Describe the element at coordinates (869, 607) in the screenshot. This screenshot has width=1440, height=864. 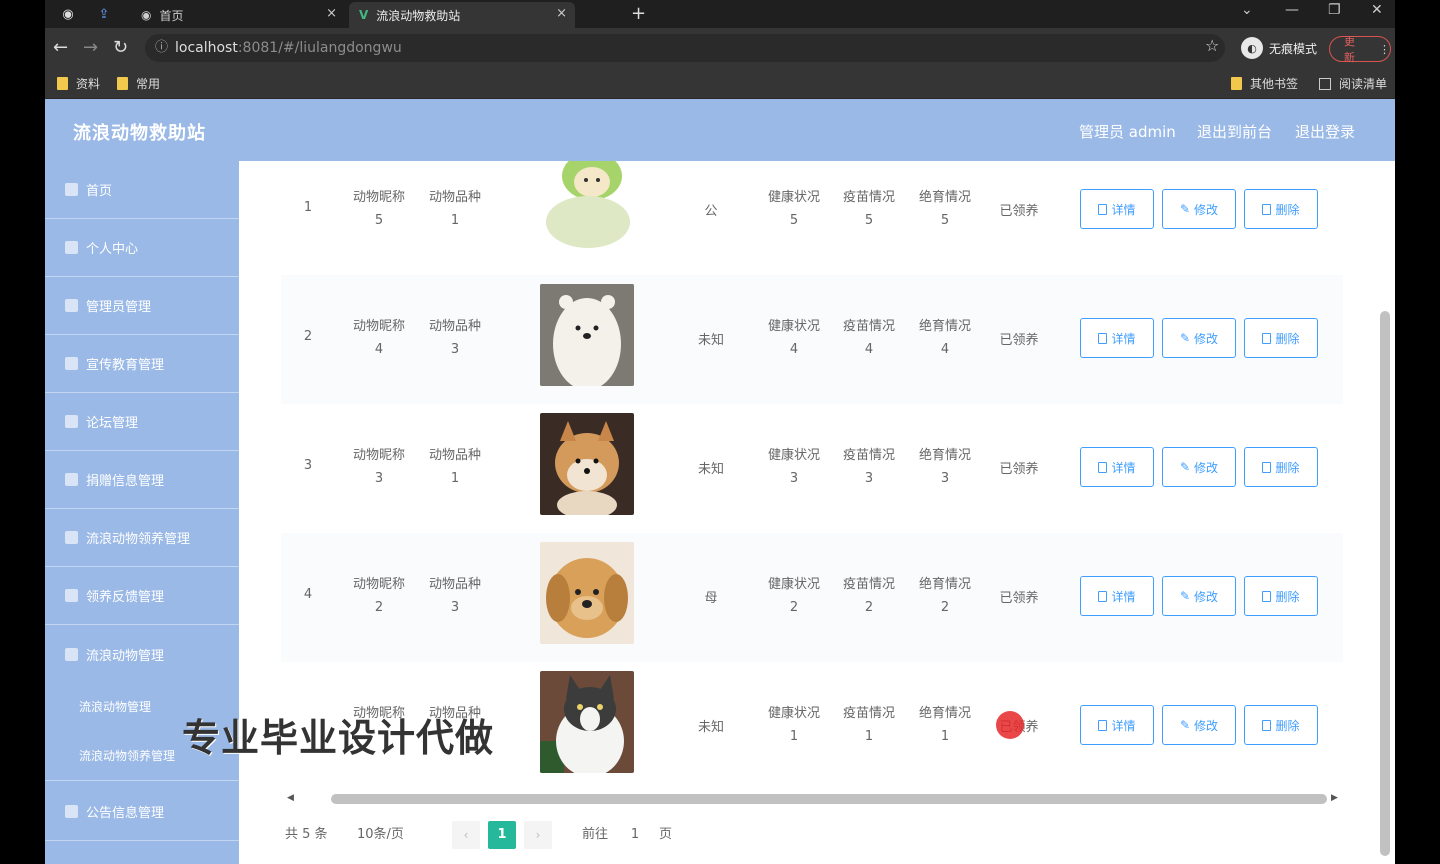
I see `vaccine-value: 2` at that location.